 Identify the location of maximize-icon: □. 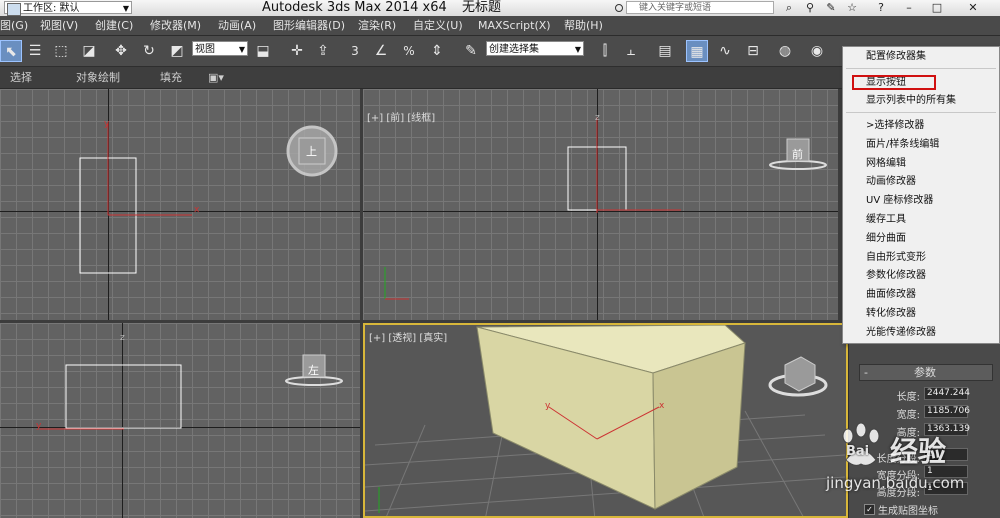
(937, 8).